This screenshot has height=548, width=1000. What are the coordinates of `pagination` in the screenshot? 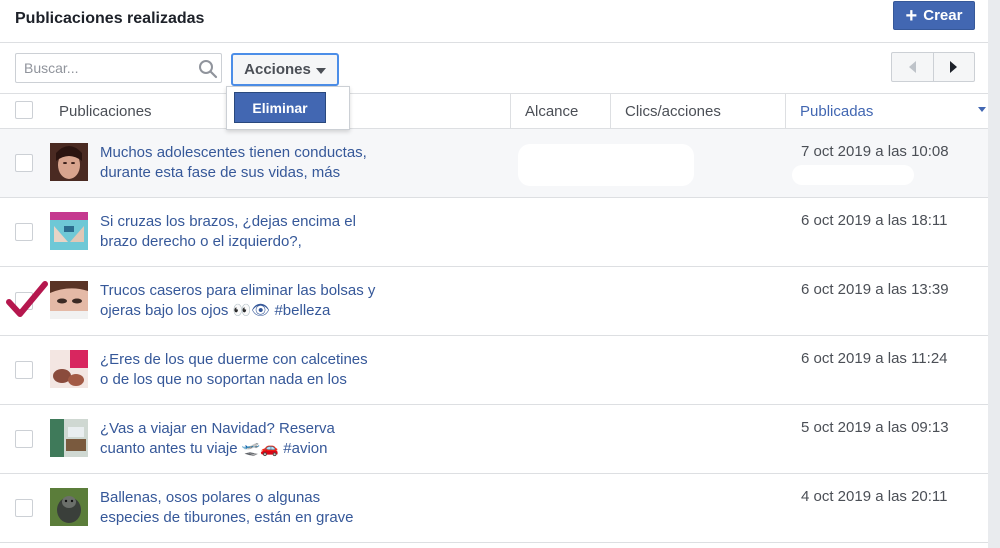 It's located at (933, 67).